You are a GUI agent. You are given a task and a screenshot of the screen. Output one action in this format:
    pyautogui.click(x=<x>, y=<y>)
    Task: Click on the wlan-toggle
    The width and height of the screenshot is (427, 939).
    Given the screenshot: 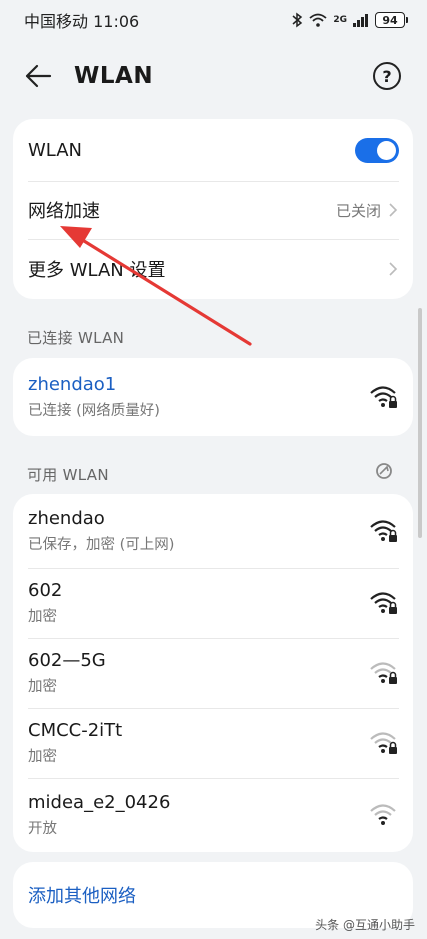 What is the action you would take?
    pyautogui.click(x=377, y=150)
    